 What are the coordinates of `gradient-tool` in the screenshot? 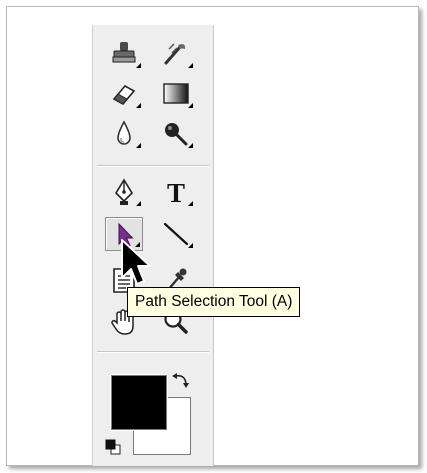 It's located at (176, 94).